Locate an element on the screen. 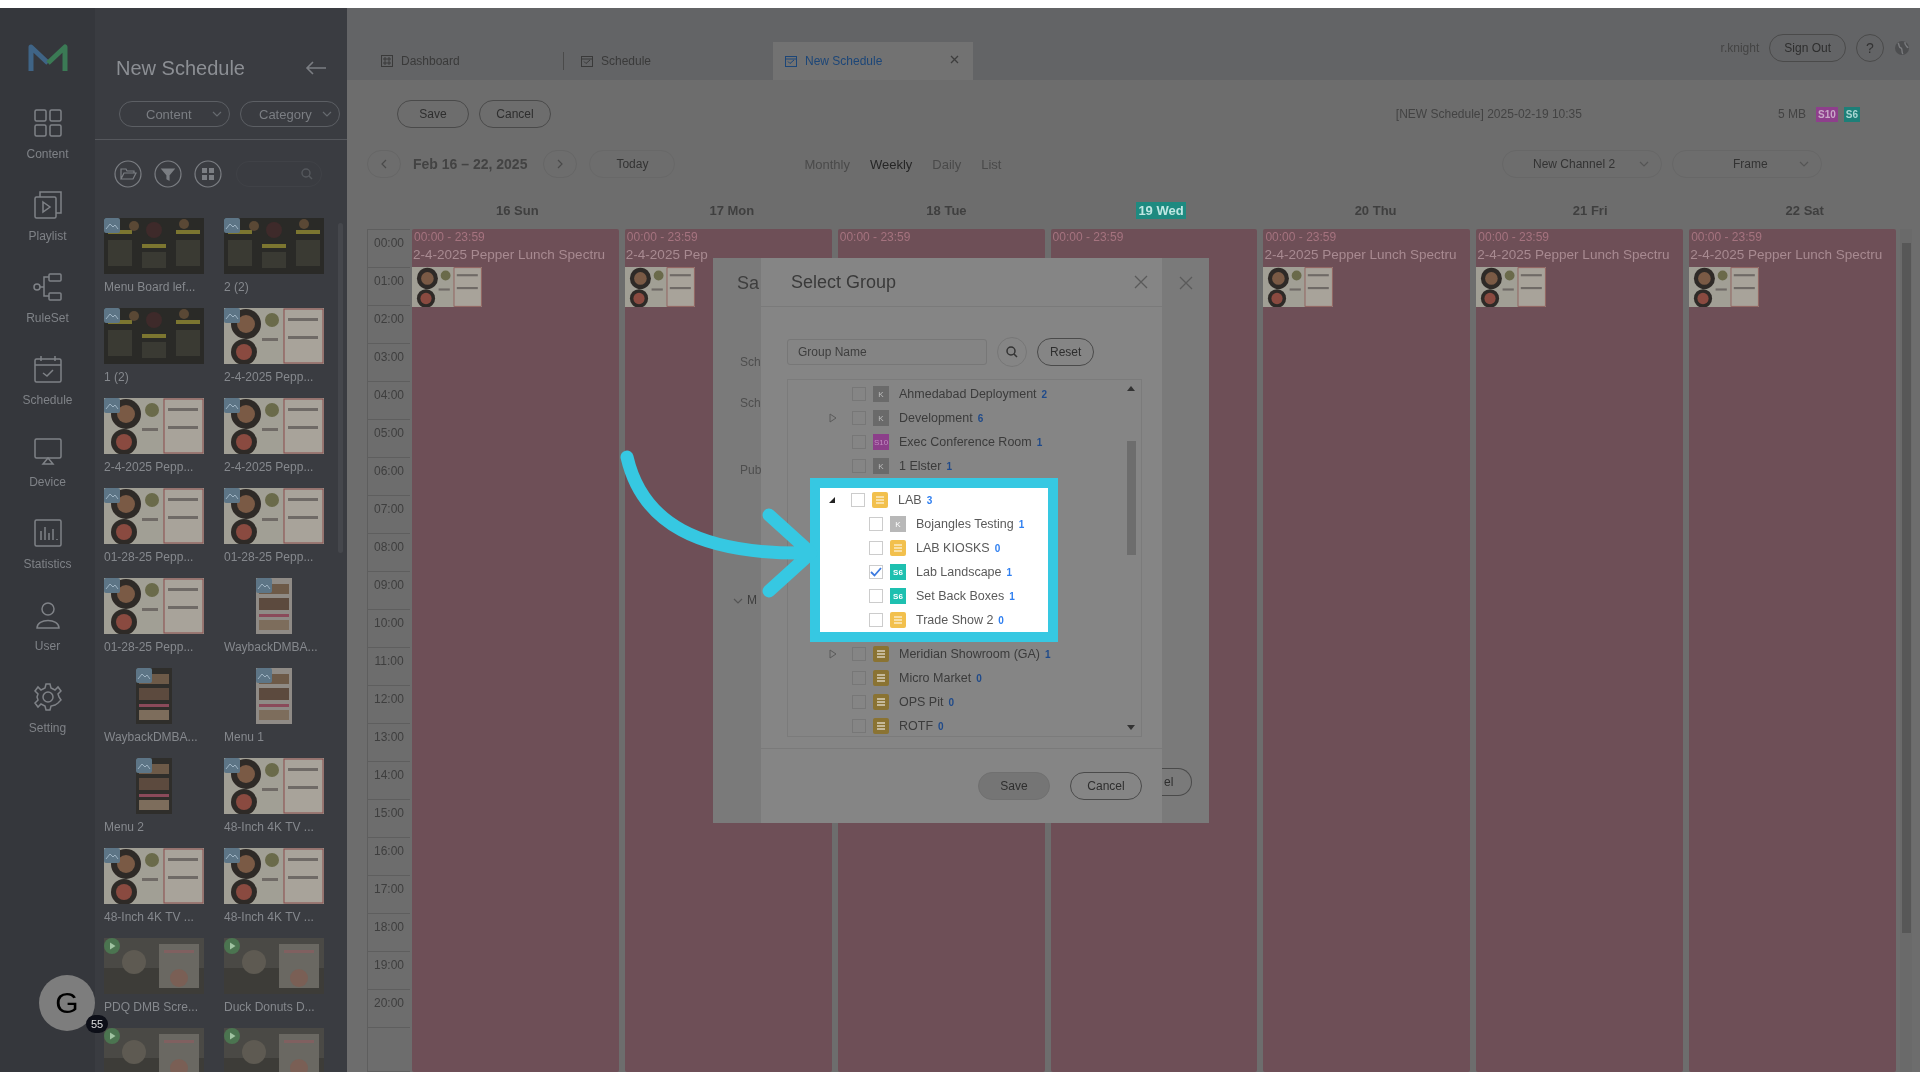  device-count: 2 is located at coordinates (1044, 394).